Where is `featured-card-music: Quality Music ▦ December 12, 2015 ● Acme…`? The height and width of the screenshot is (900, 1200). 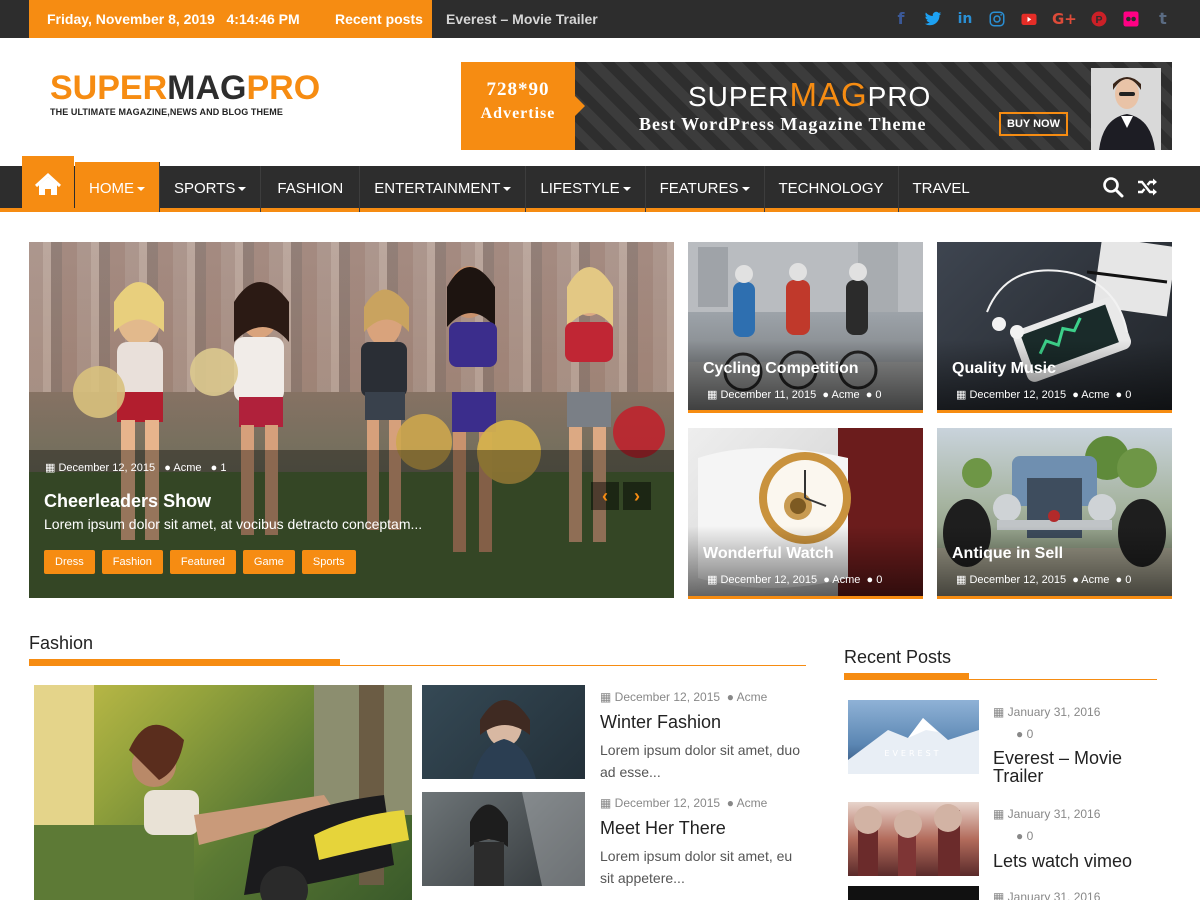
featured-card-music: Quality Music ▦ December 12, 2015 ● Acme… is located at coordinates (1054, 327).